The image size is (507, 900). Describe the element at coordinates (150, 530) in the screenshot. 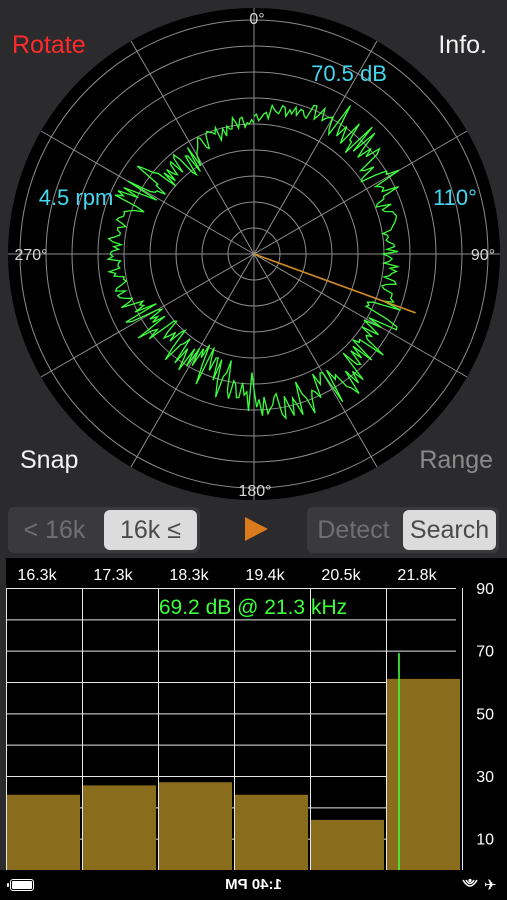

I see `above-16k-option: 16k ≤` at that location.